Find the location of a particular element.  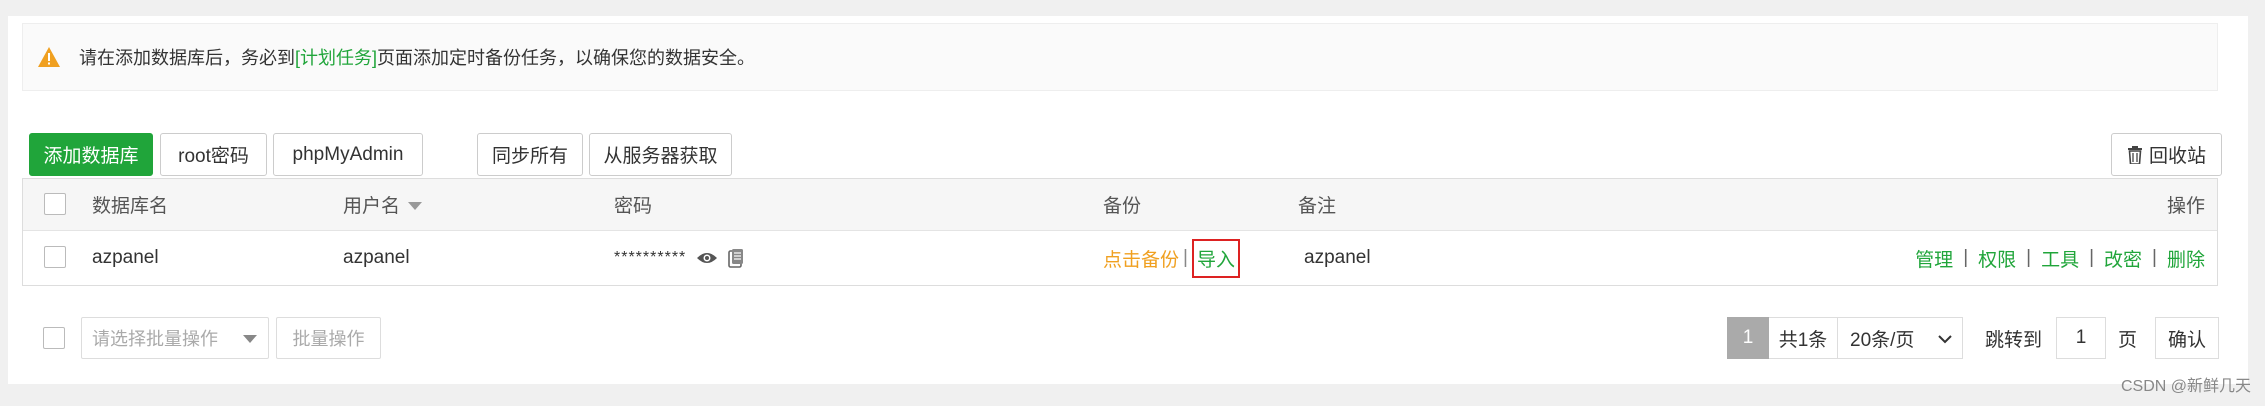

header-note: 备注 is located at coordinates (1317, 206).